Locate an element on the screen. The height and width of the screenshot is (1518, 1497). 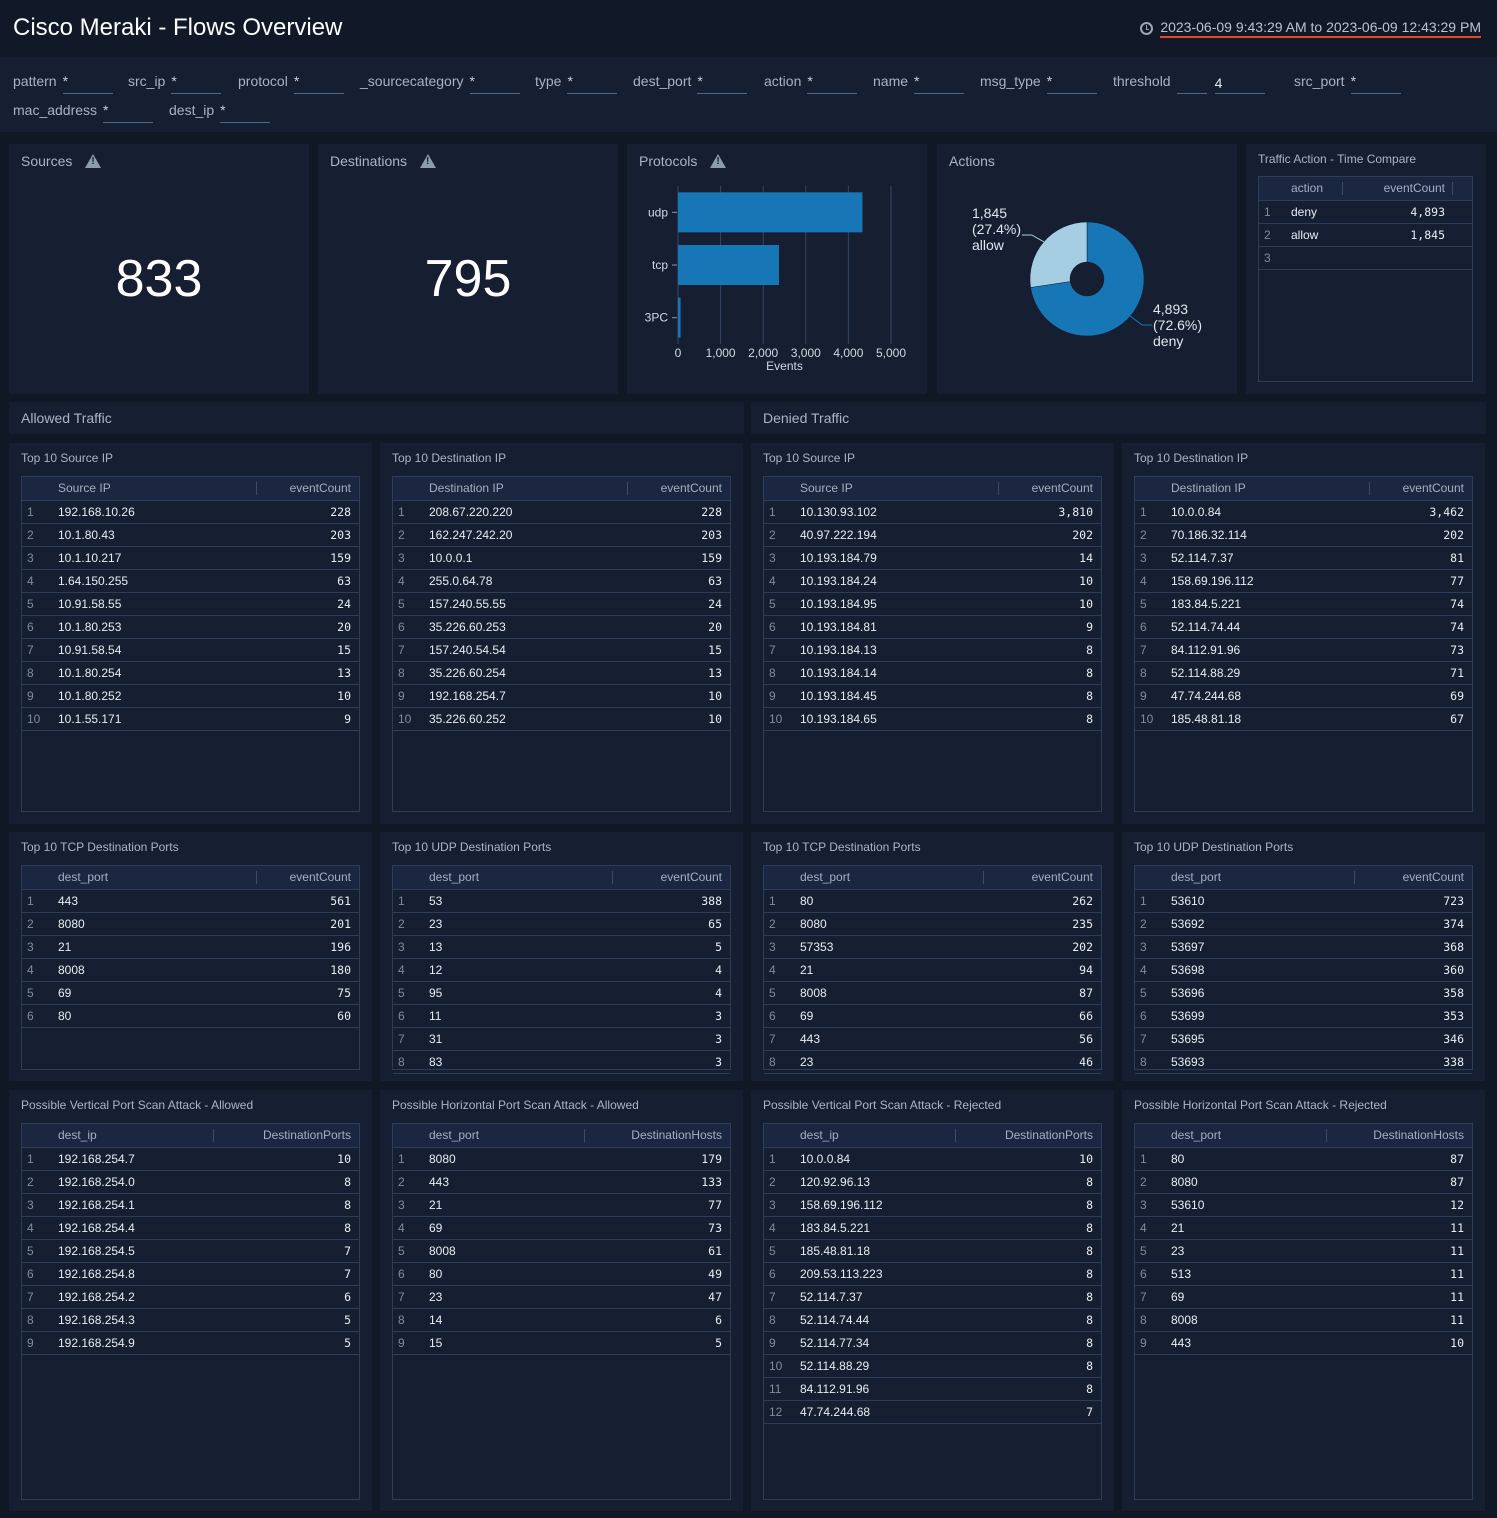
cell-key: 185.48.81.18 is located at coordinates (1206, 718).